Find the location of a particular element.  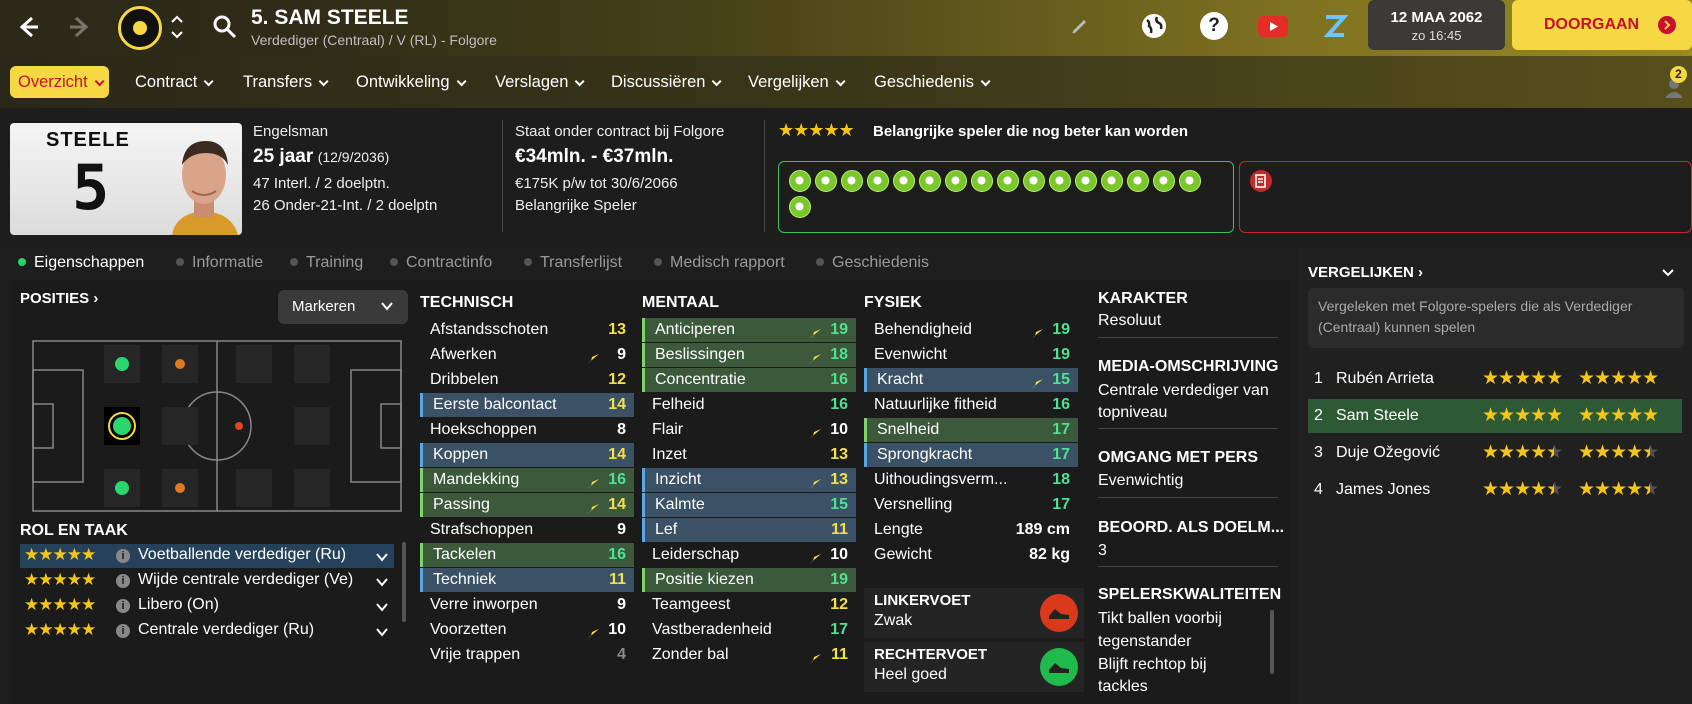

attribute-row: Vastberadenheid 17 is located at coordinates (749, 630).